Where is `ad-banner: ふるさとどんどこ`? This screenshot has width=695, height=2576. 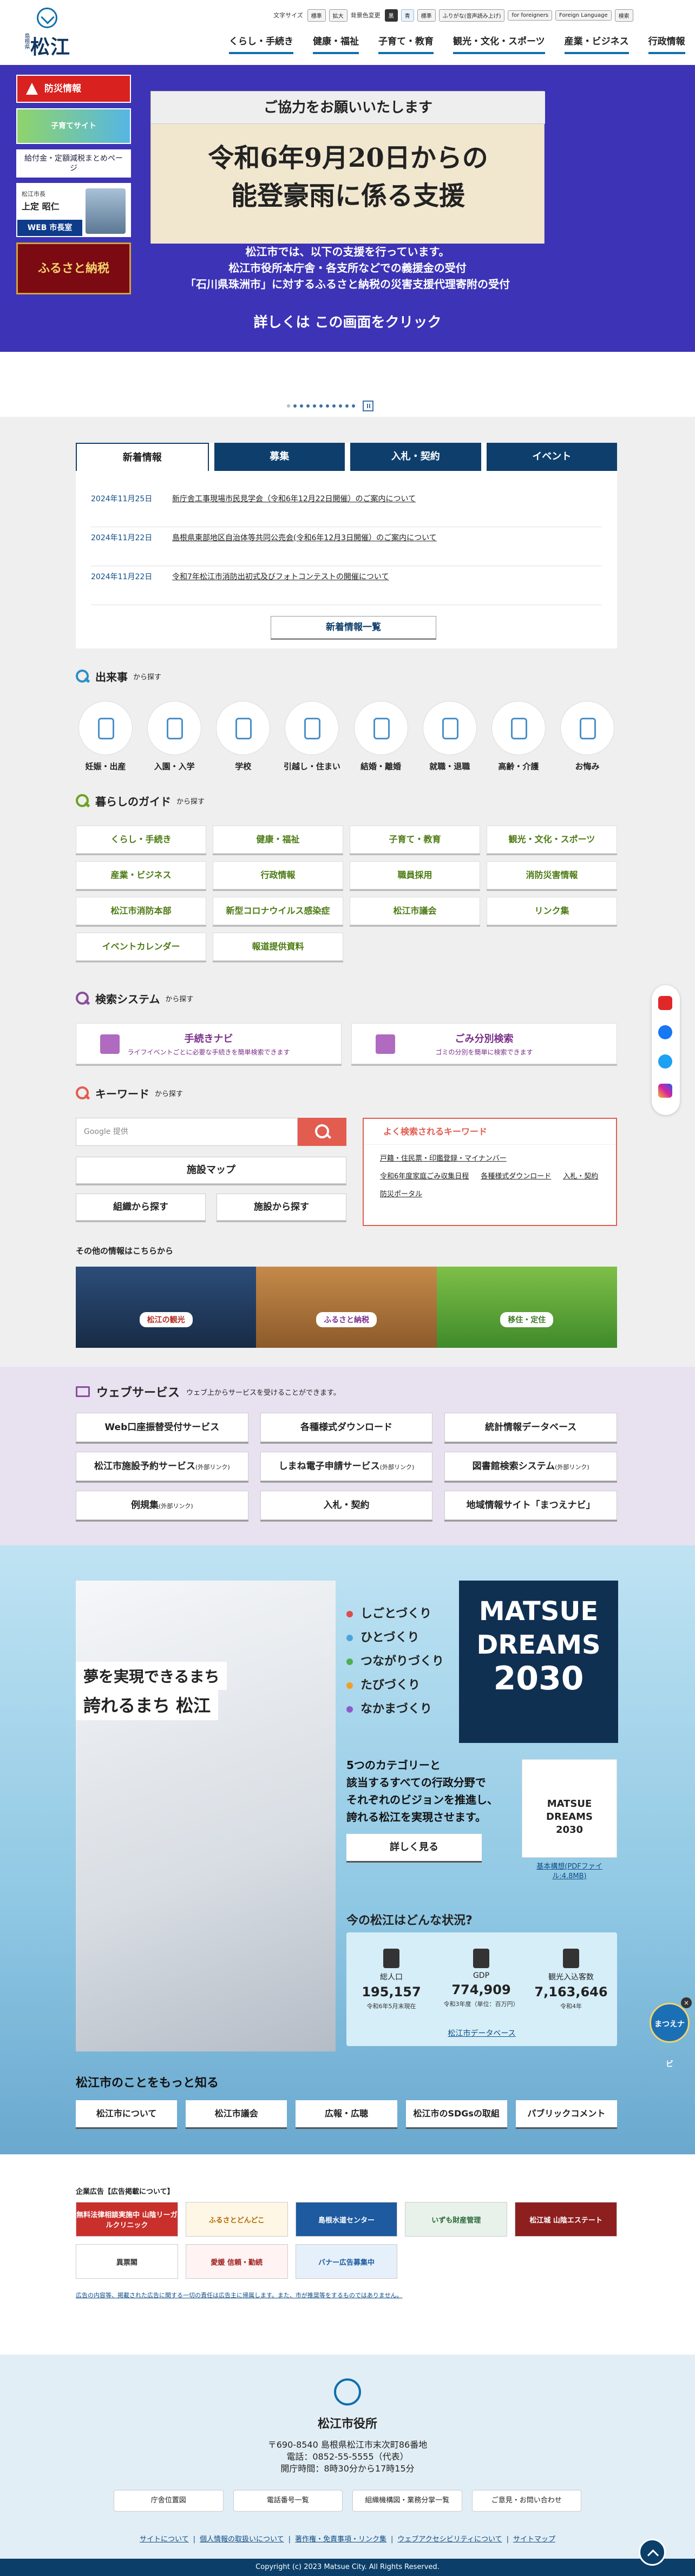 ad-banner: ふるさとどんどこ is located at coordinates (236, 2219).